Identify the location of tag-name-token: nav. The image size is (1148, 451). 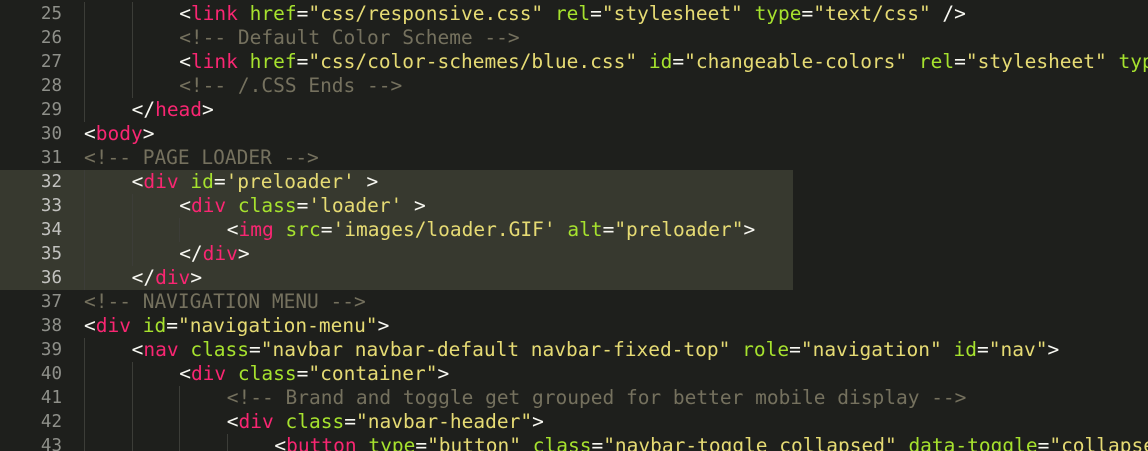
(161, 349).